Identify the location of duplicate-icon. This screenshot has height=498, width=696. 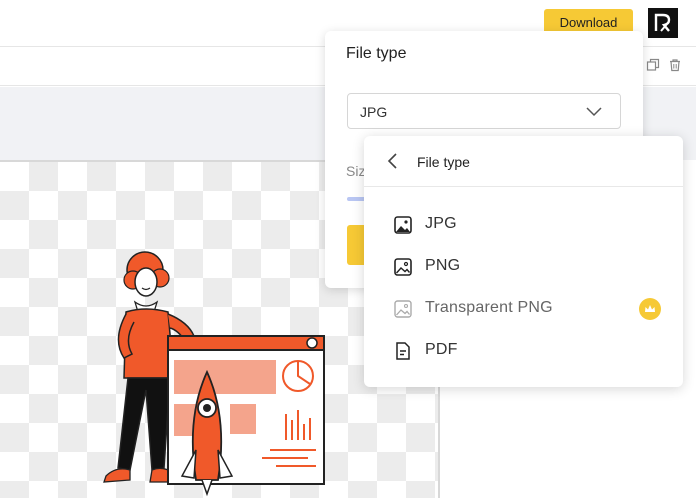
(653, 65).